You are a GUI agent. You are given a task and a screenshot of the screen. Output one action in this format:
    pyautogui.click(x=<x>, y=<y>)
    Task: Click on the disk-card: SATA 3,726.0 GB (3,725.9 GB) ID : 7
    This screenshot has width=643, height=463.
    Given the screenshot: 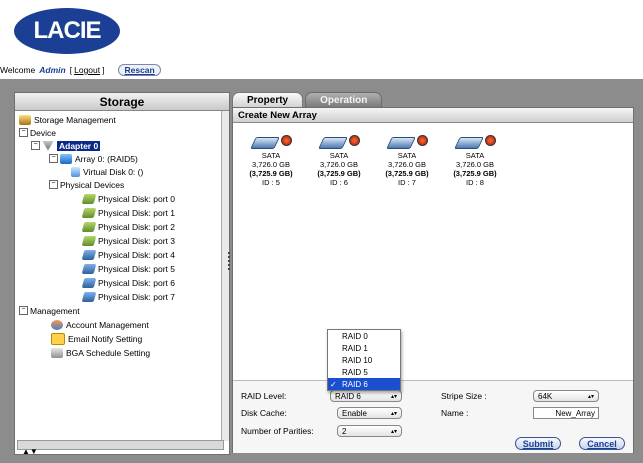 What is the action you would take?
    pyautogui.click(x=407, y=159)
    